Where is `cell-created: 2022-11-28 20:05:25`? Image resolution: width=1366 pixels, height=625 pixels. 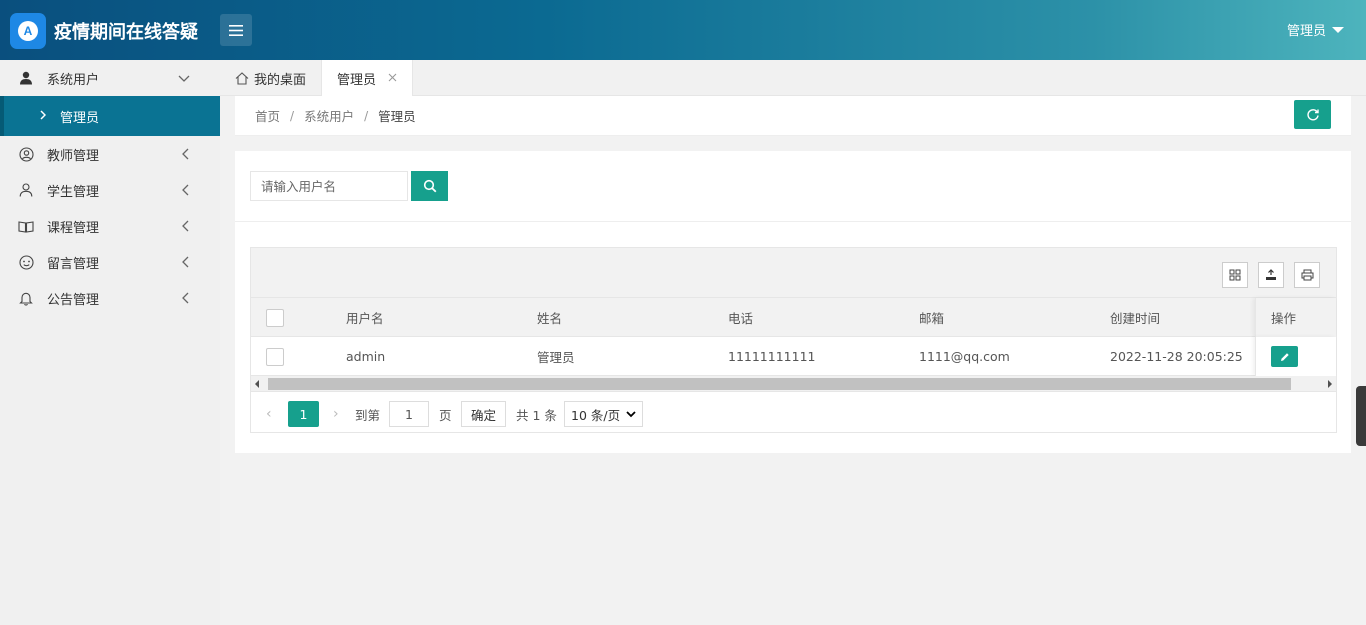
cell-created: 2022-11-28 20:05:25 is located at coordinates (1176, 356).